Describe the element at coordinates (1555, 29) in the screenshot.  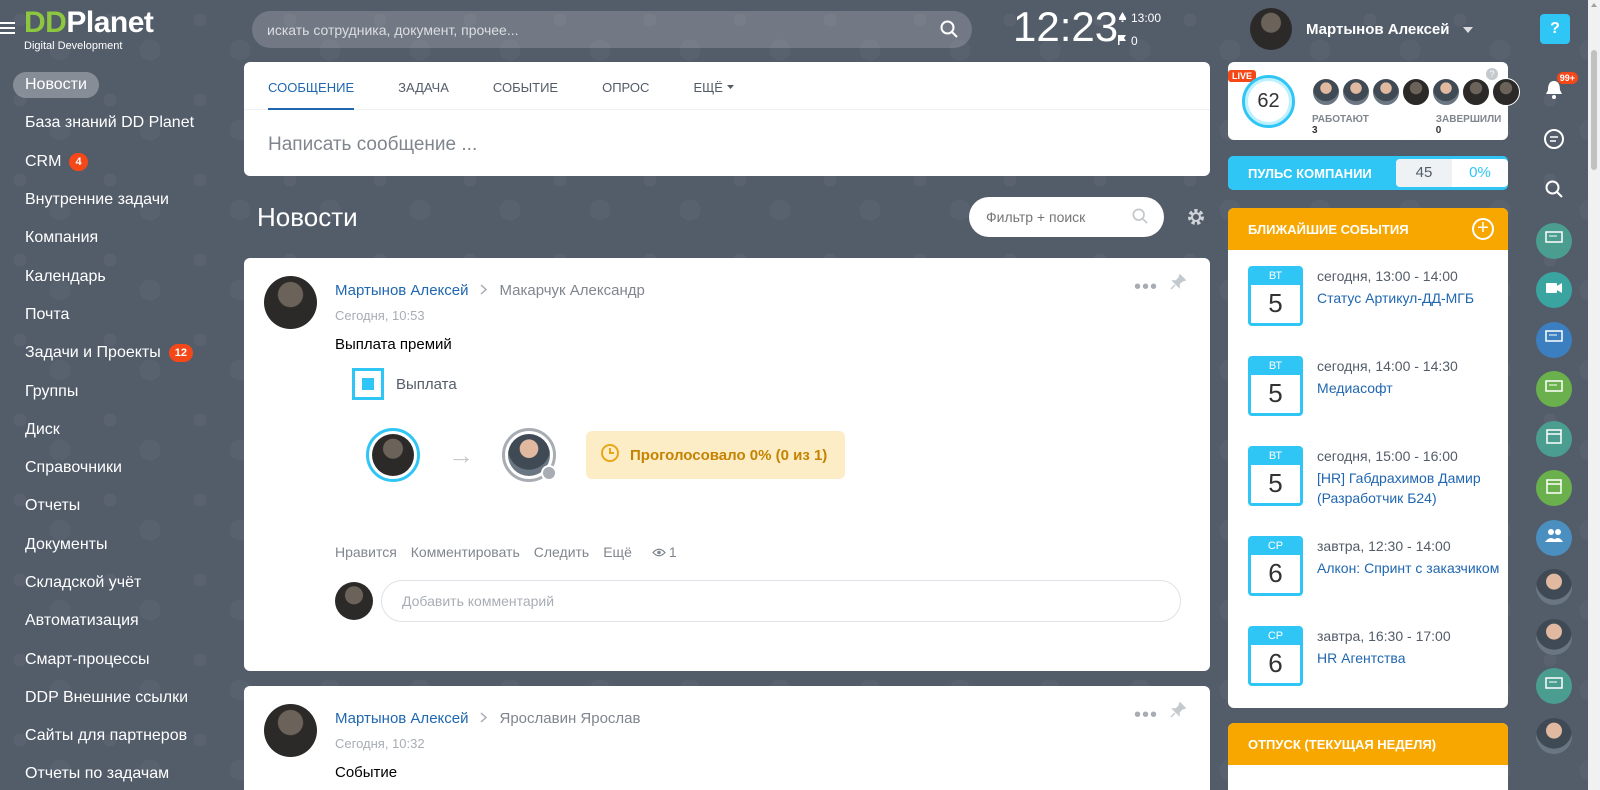
I see `help-button: ?` at that location.